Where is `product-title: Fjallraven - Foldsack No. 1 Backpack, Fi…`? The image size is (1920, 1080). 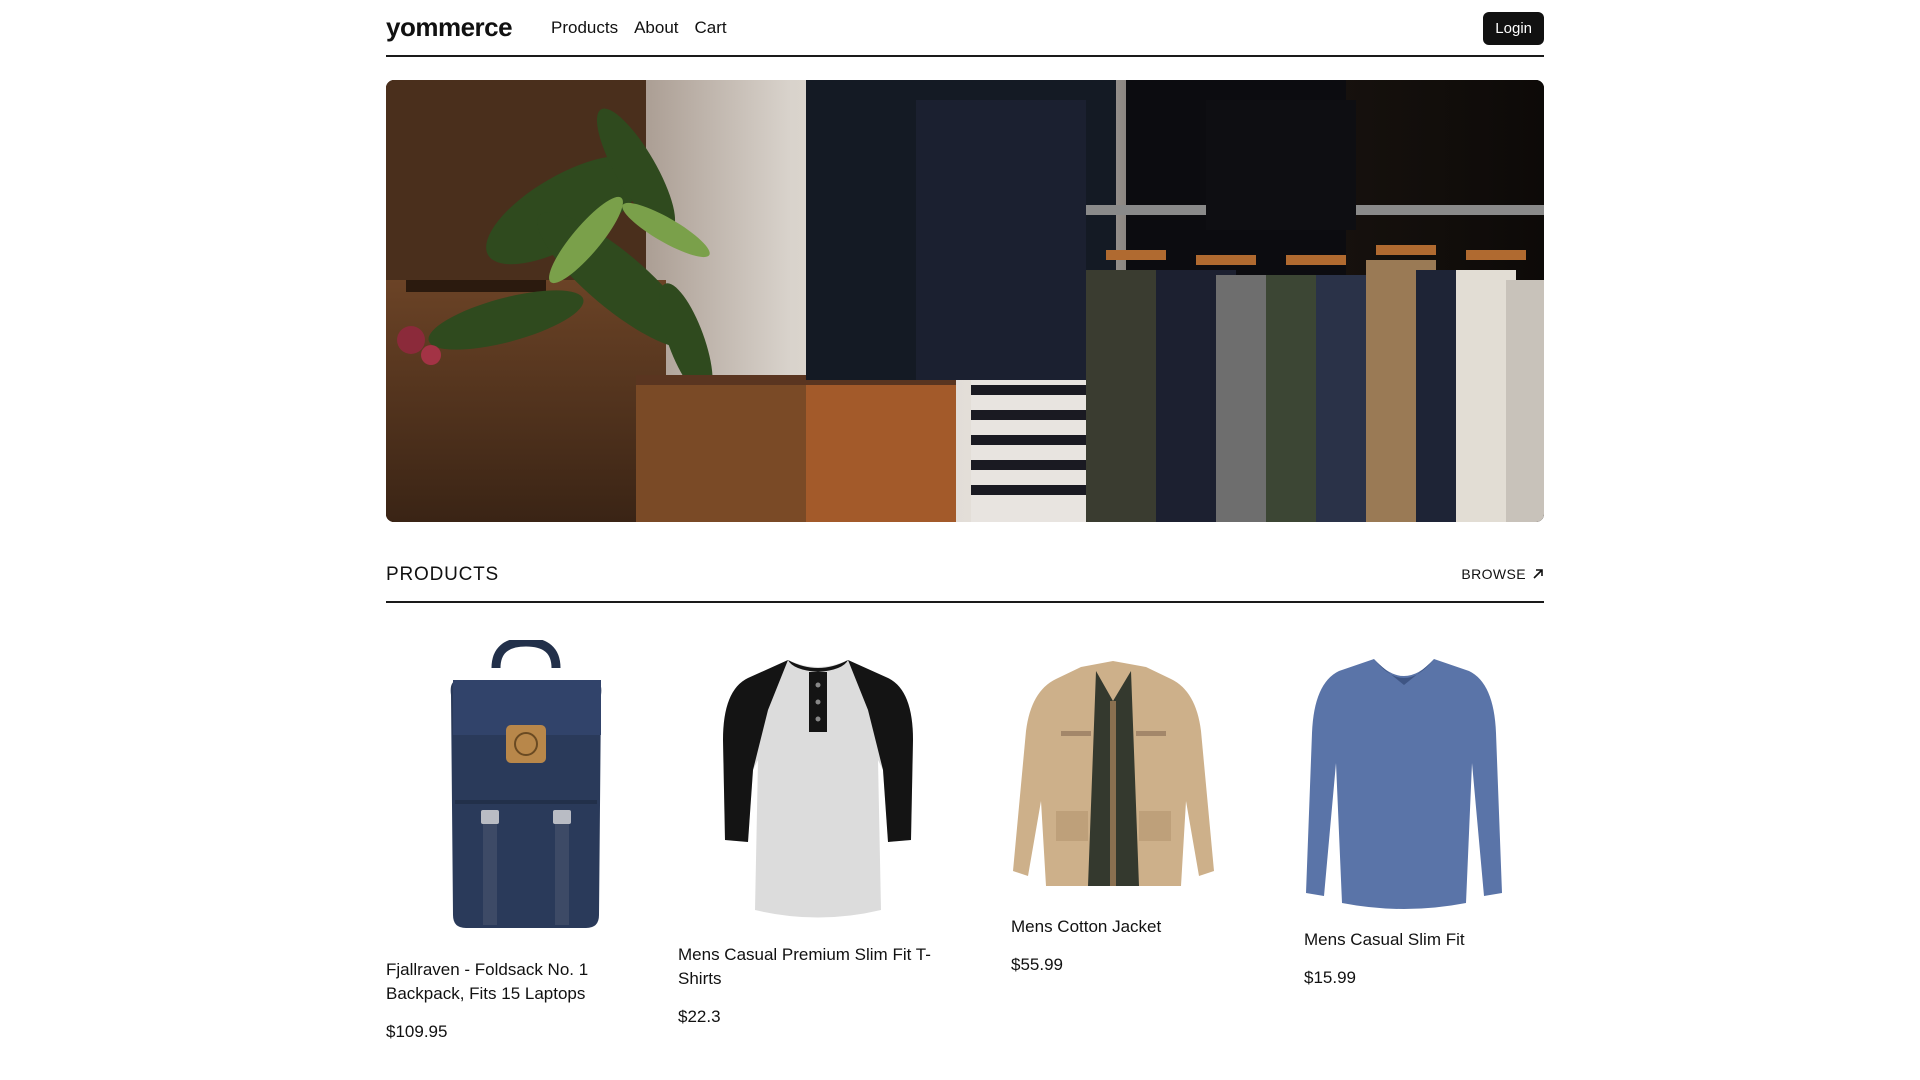 product-title: Fjallraven - Foldsack No. 1 Backpack, Fi… is located at coordinates (526, 982).